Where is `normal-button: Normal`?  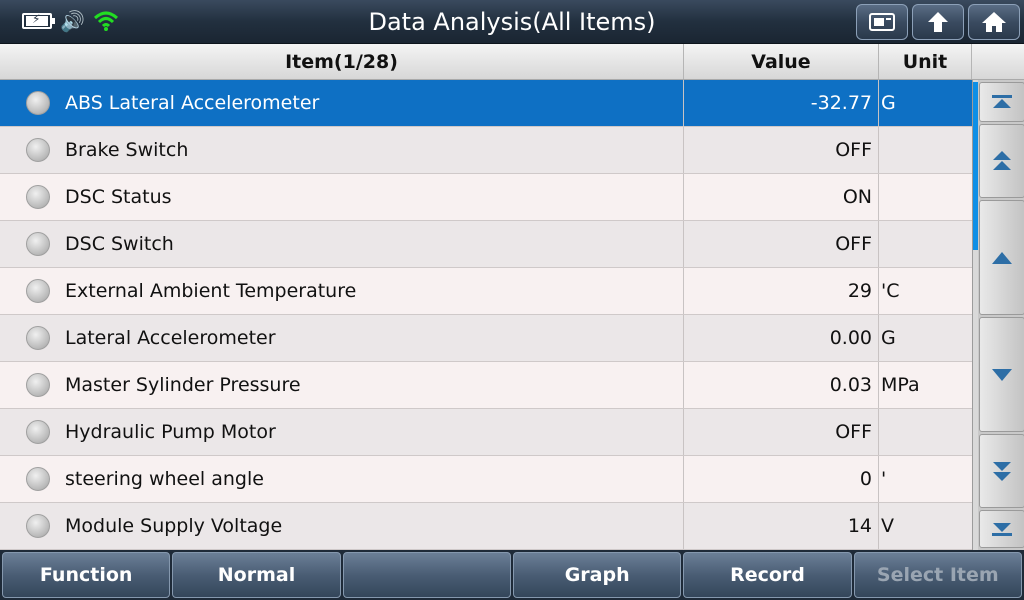 normal-button: Normal is located at coordinates (256, 575).